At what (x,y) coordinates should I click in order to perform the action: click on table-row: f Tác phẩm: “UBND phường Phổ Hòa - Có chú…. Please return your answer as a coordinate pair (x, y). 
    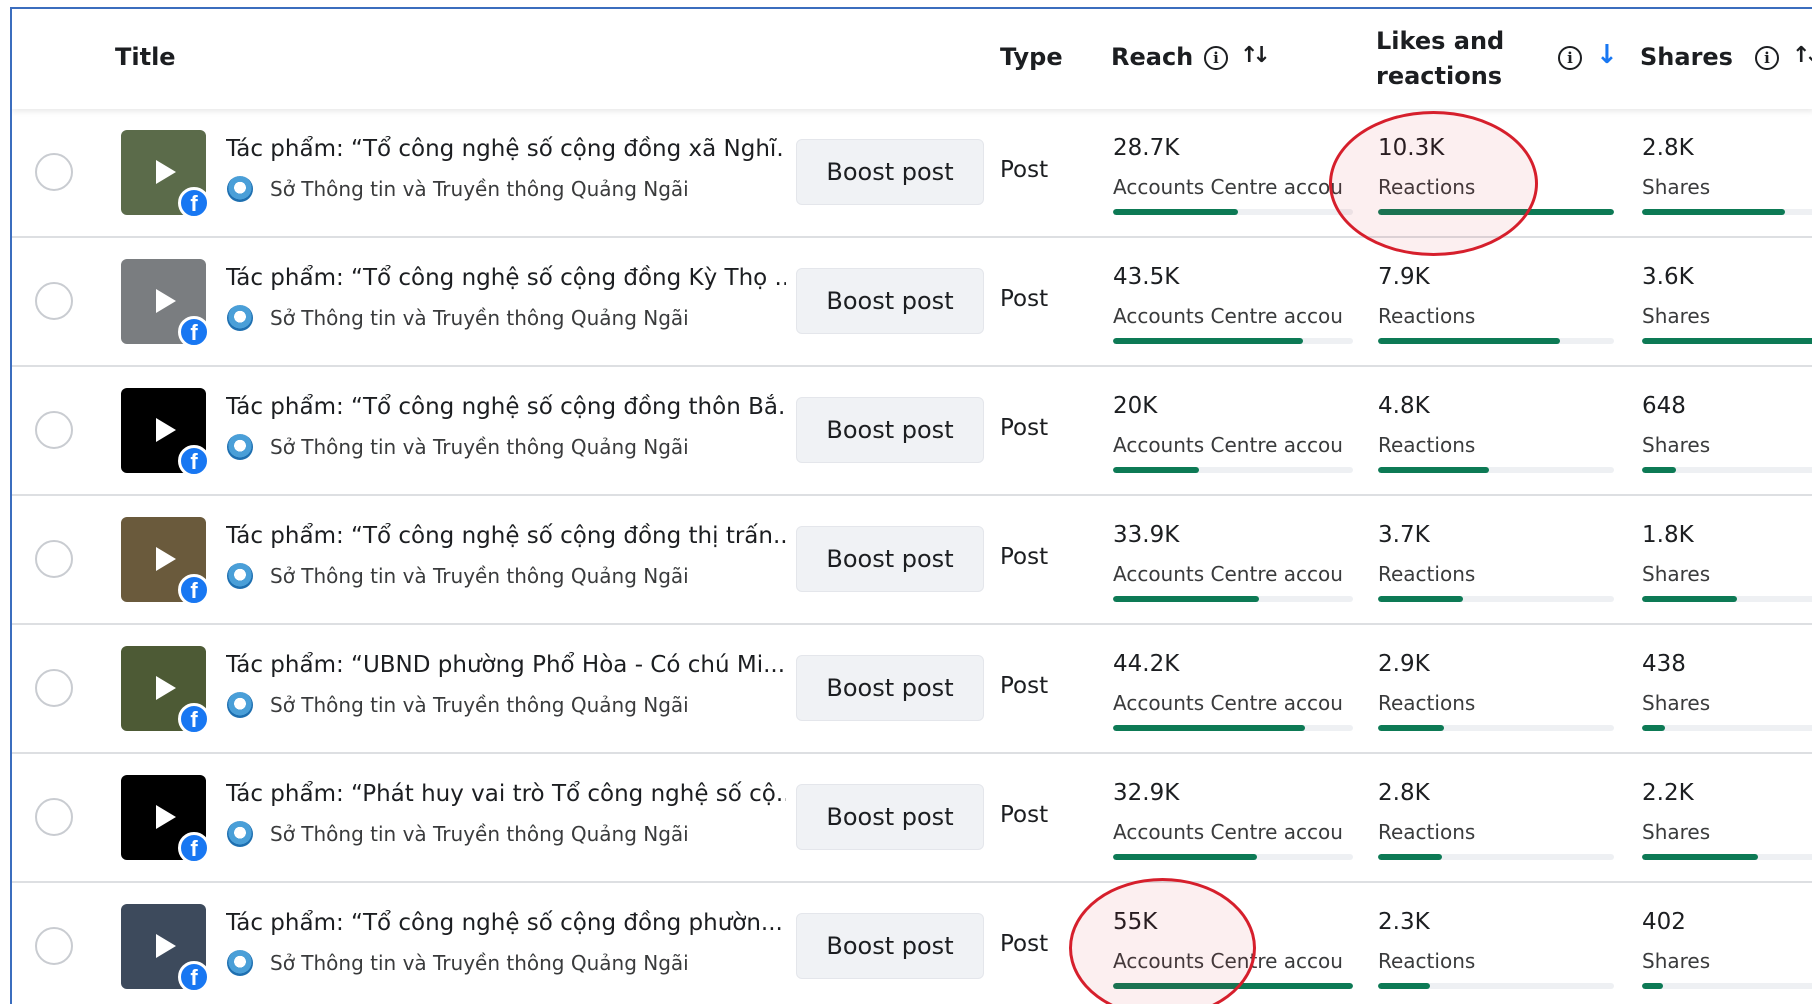
    Looking at the image, I should click on (912, 689).